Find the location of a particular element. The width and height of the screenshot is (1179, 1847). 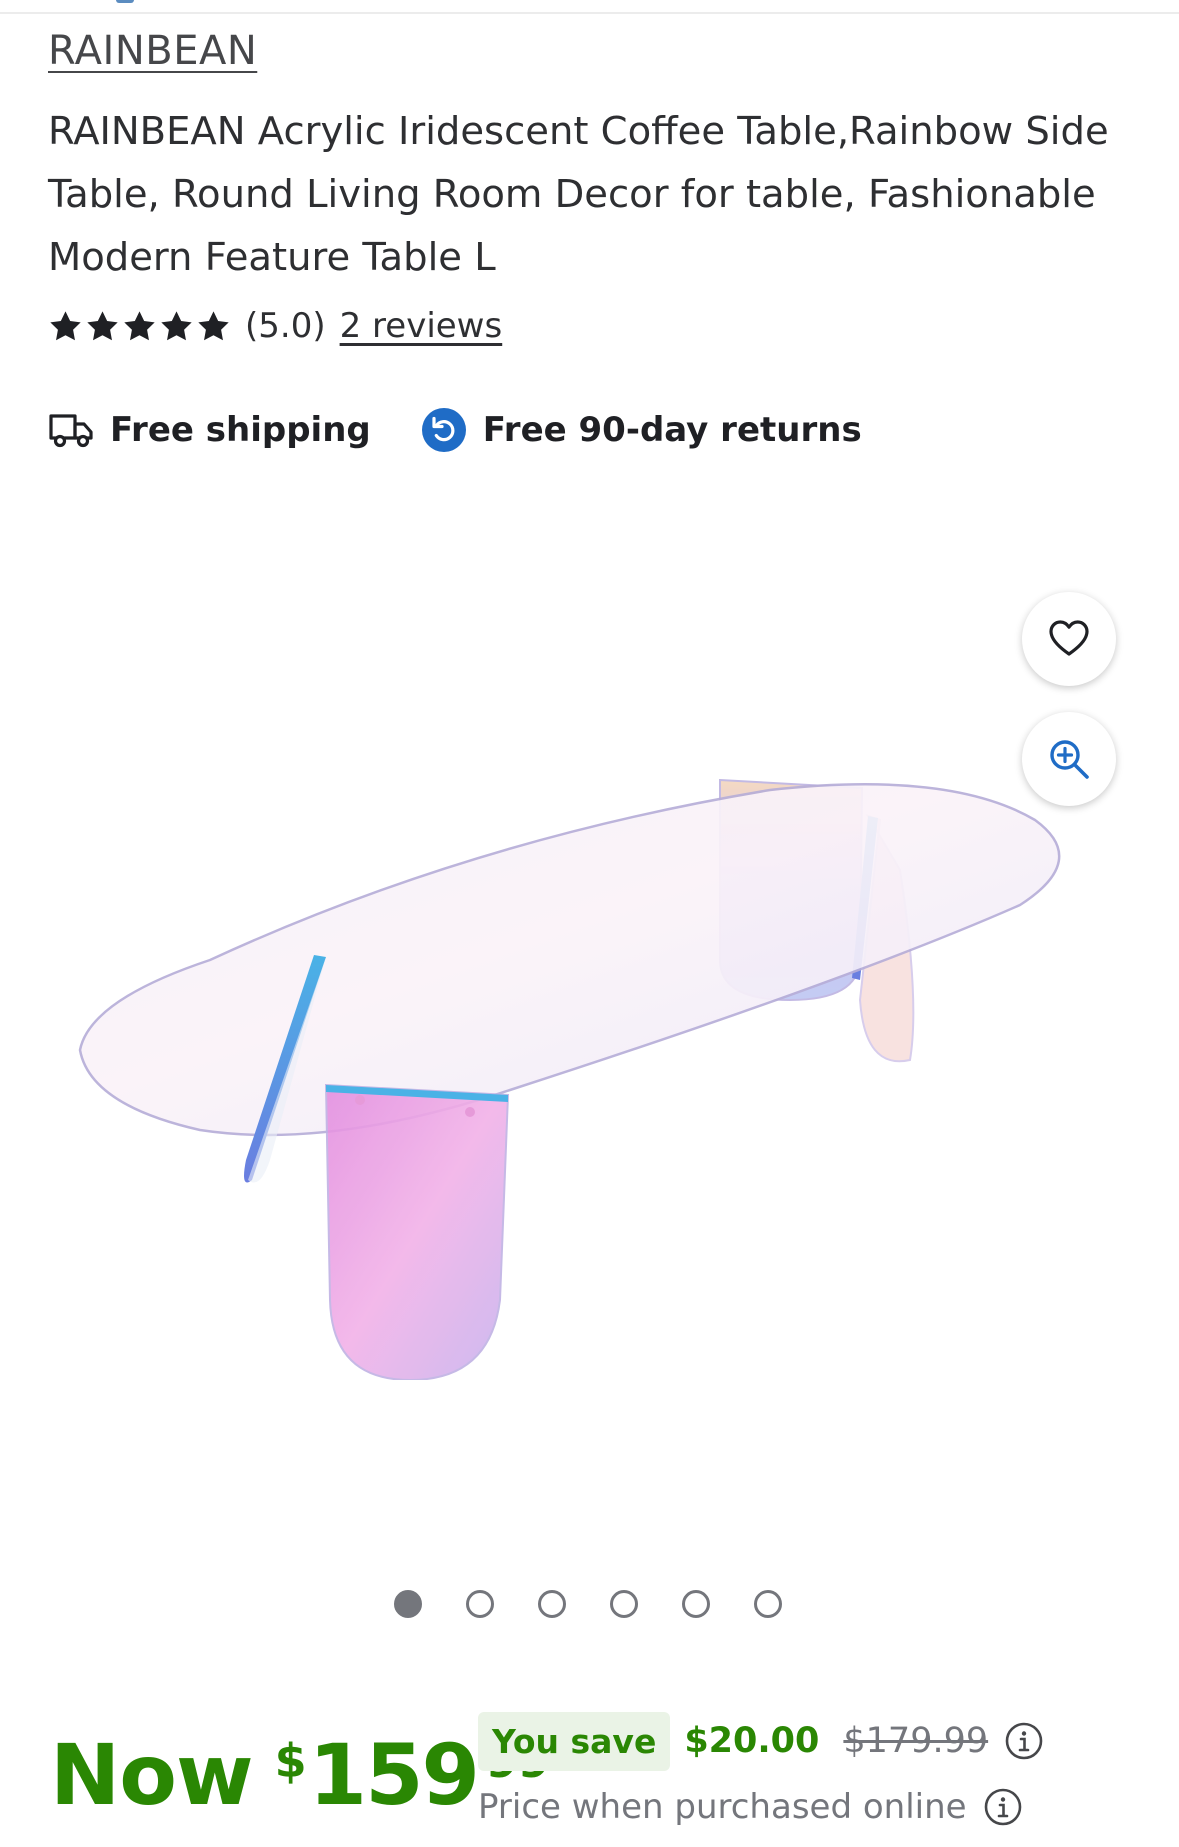

savings-row: You save $20.00 $179.99 is located at coordinates (761, 1741).